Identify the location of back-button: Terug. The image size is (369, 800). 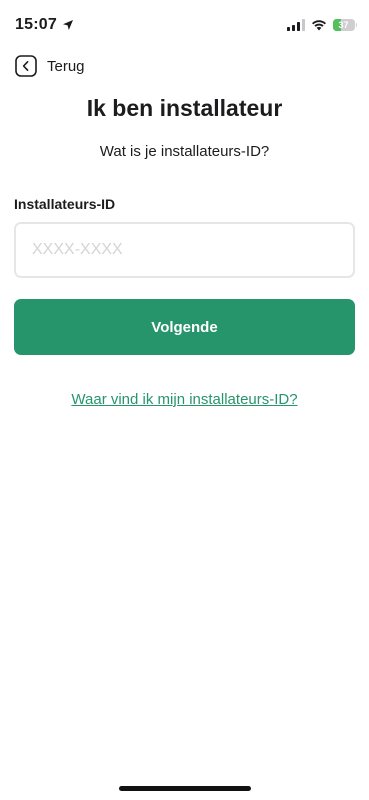
(50, 66).